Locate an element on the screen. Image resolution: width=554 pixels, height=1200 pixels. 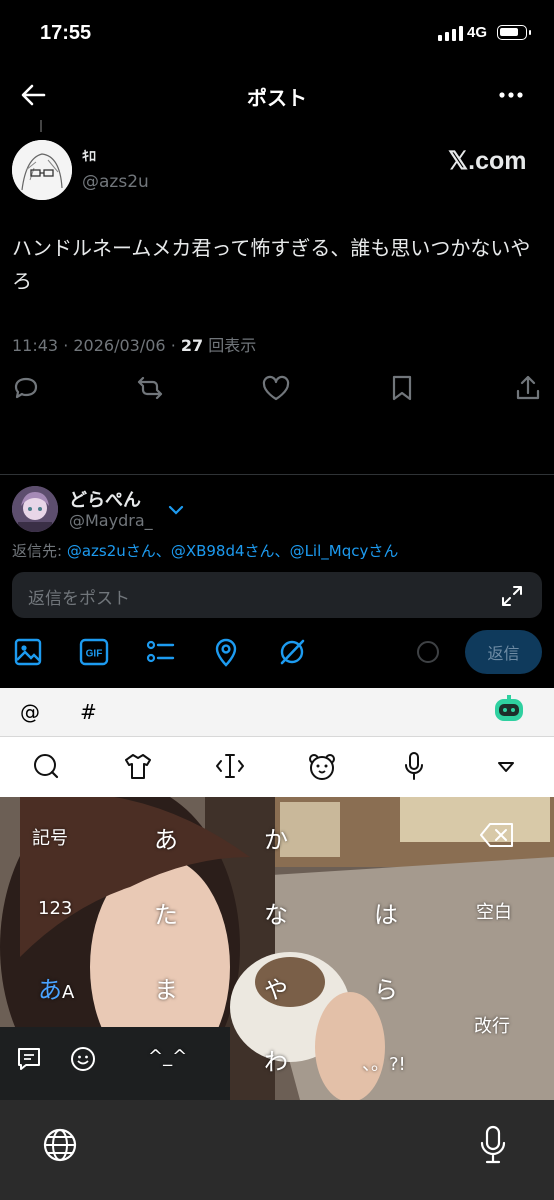
reply-icon is located at coordinates (26, 388).